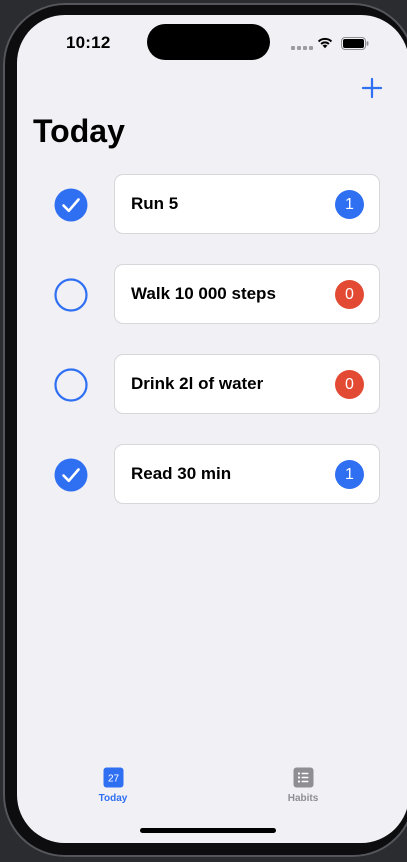 This screenshot has height=862, width=407. What do you see at coordinates (88, 42) in the screenshot?
I see `status-time: 10:12` at bounding box center [88, 42].